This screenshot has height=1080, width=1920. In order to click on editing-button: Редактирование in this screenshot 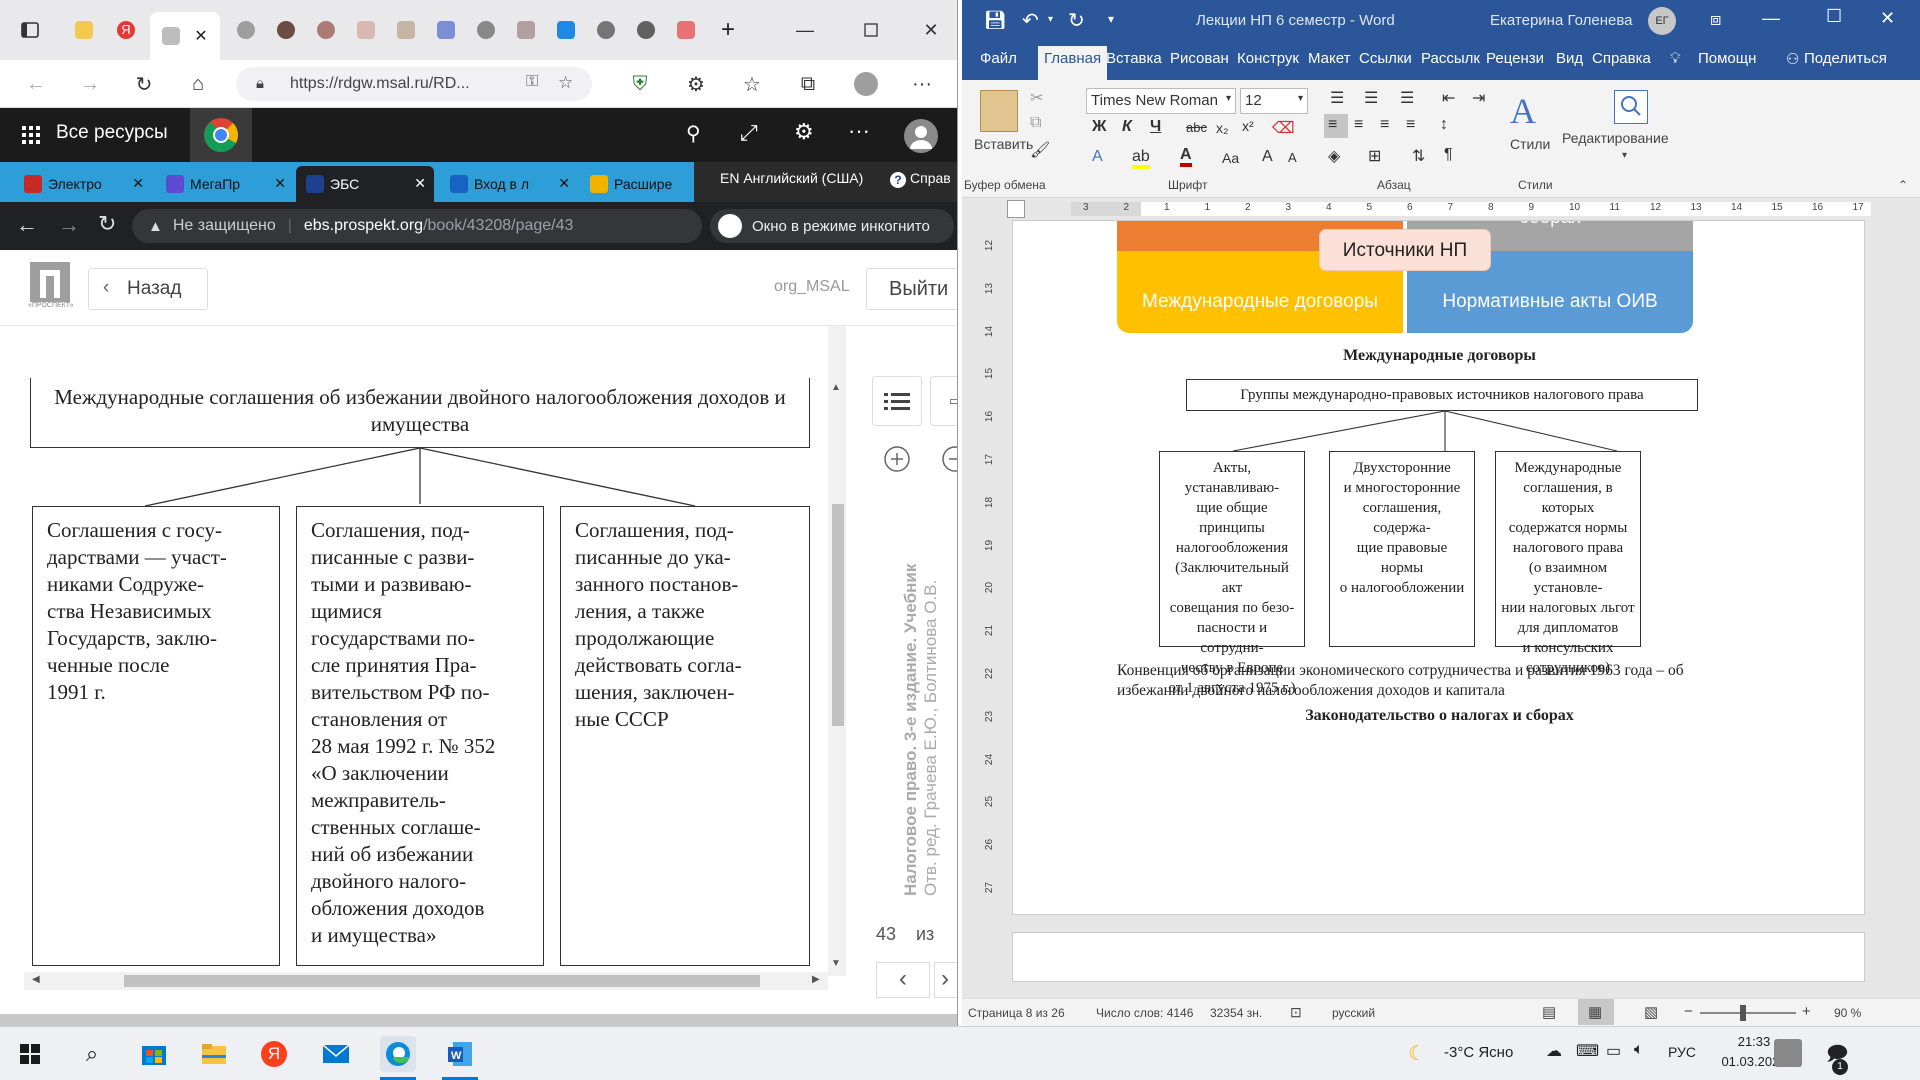, I will do `click(1615, 138)`.